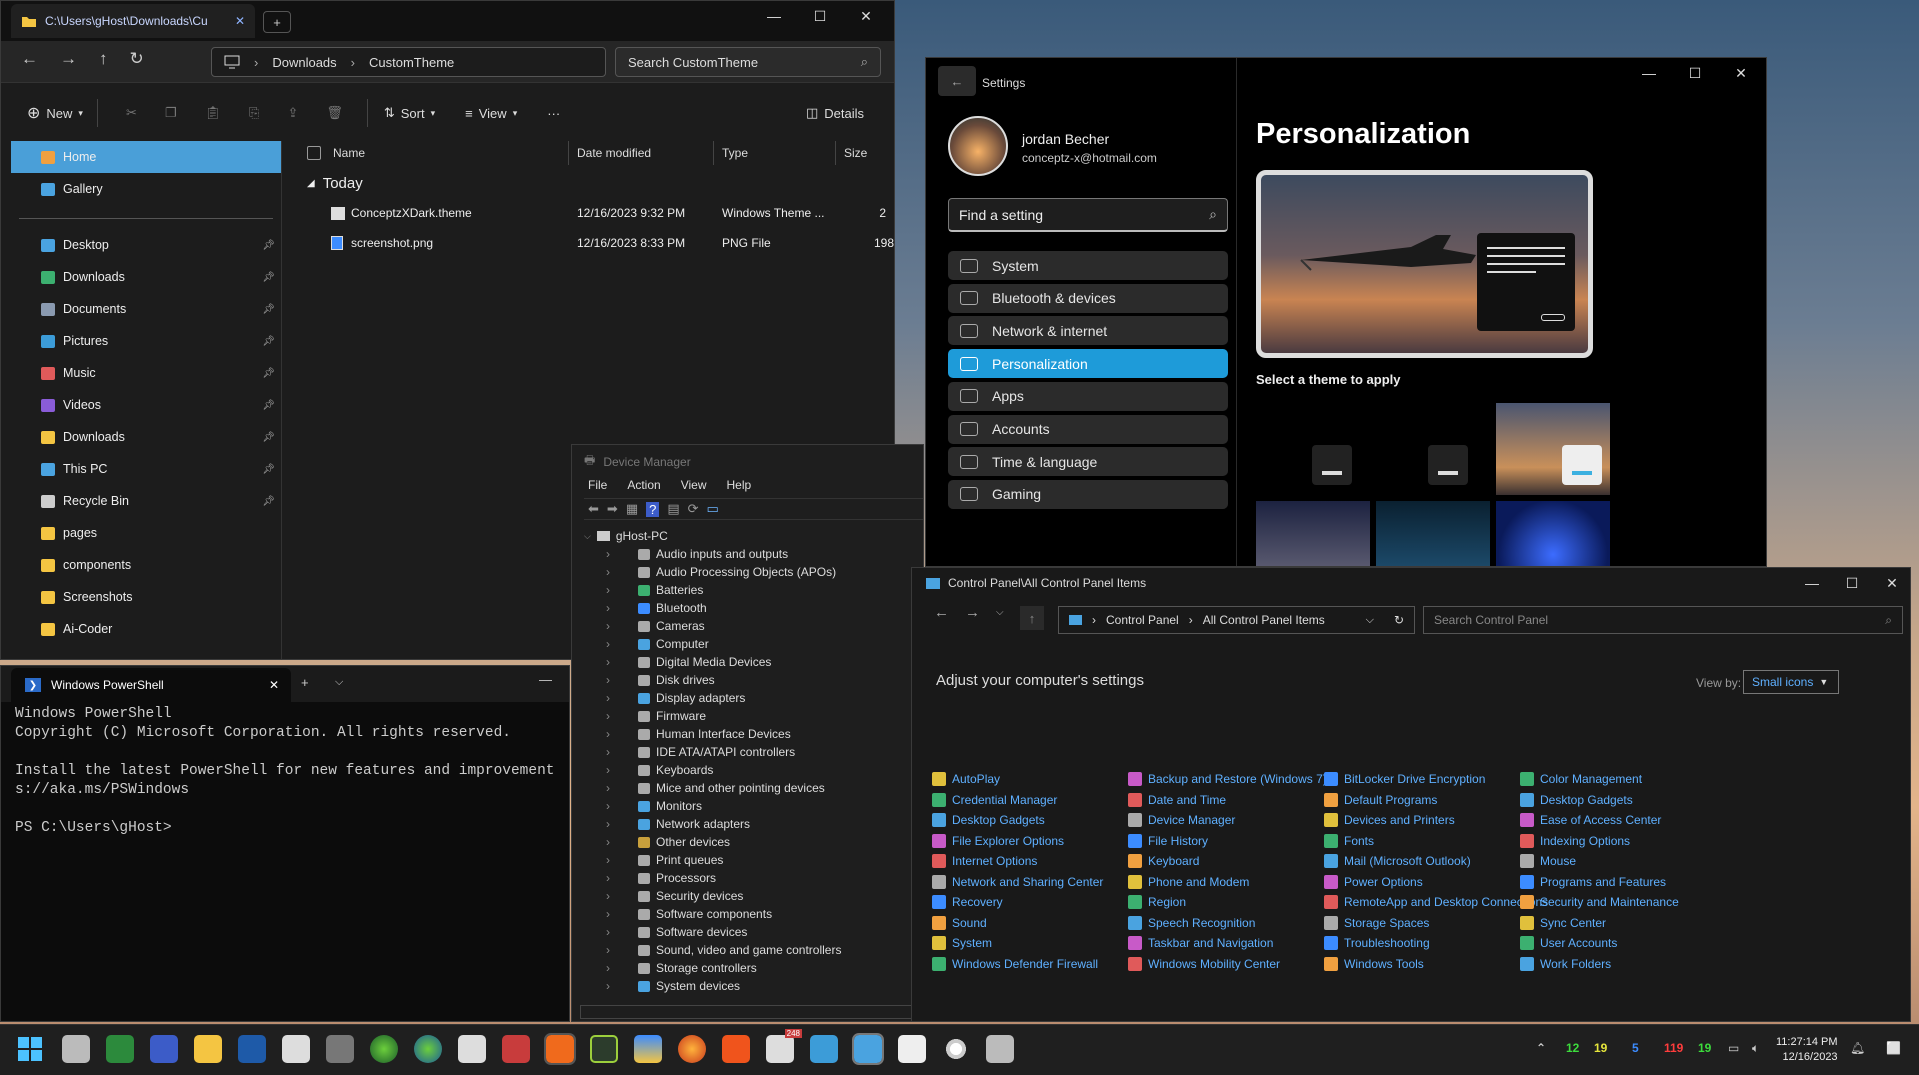 The height and width of the screenshot is (1075, 1919). I want to click on forward-arrow-icon: ➡, so click(612, 509).